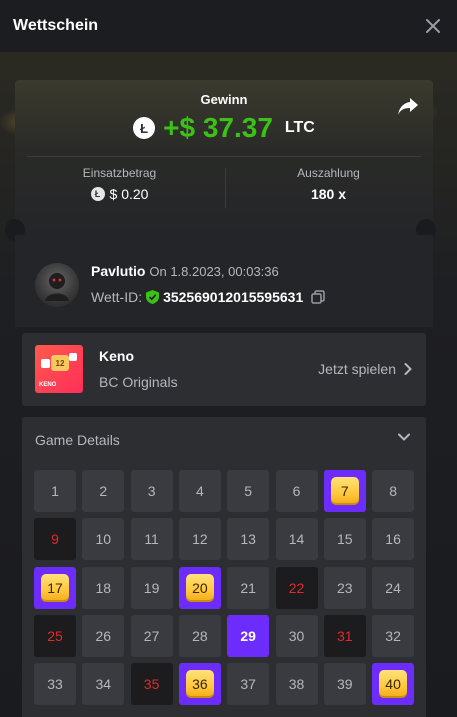 This screenshot has width=457, height=717. Describe the element at coordinates (55, 587) in the screenshot. I see `keno-cell-17: 17` at that location.